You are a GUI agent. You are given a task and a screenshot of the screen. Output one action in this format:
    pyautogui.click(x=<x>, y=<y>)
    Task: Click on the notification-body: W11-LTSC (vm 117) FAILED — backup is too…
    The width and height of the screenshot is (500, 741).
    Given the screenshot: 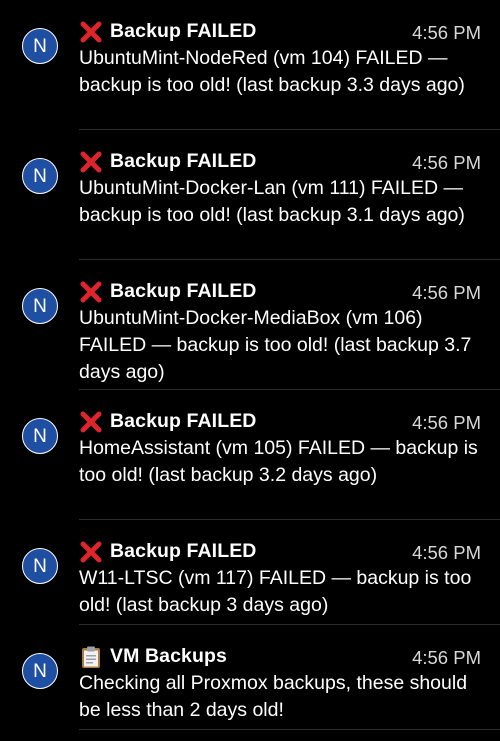 What is the action you would take?
    pyautogui.click(x=275, y=591)
    